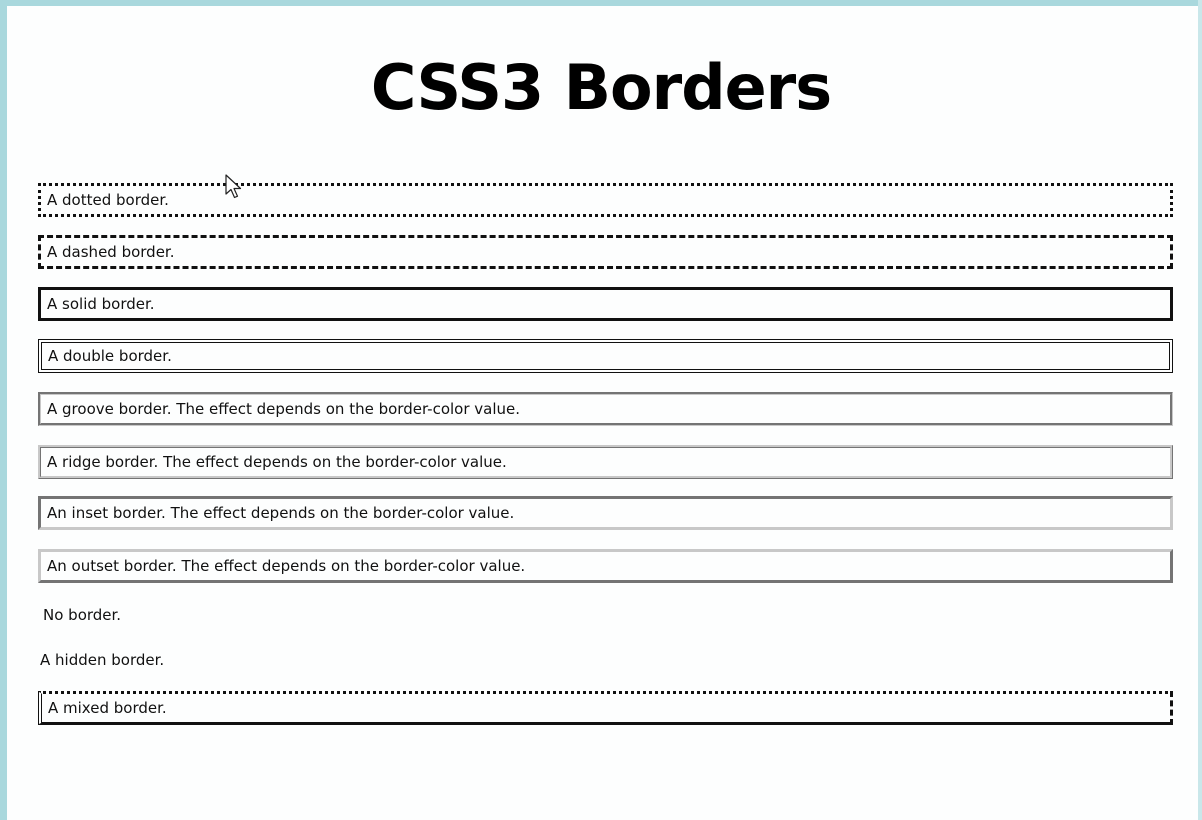 This screenshot has height=820, width=1202. What do you see at coordinates (82, 615) in the screenshot?
I see `no-border-example: No border.` at bounding box center [82, 615].